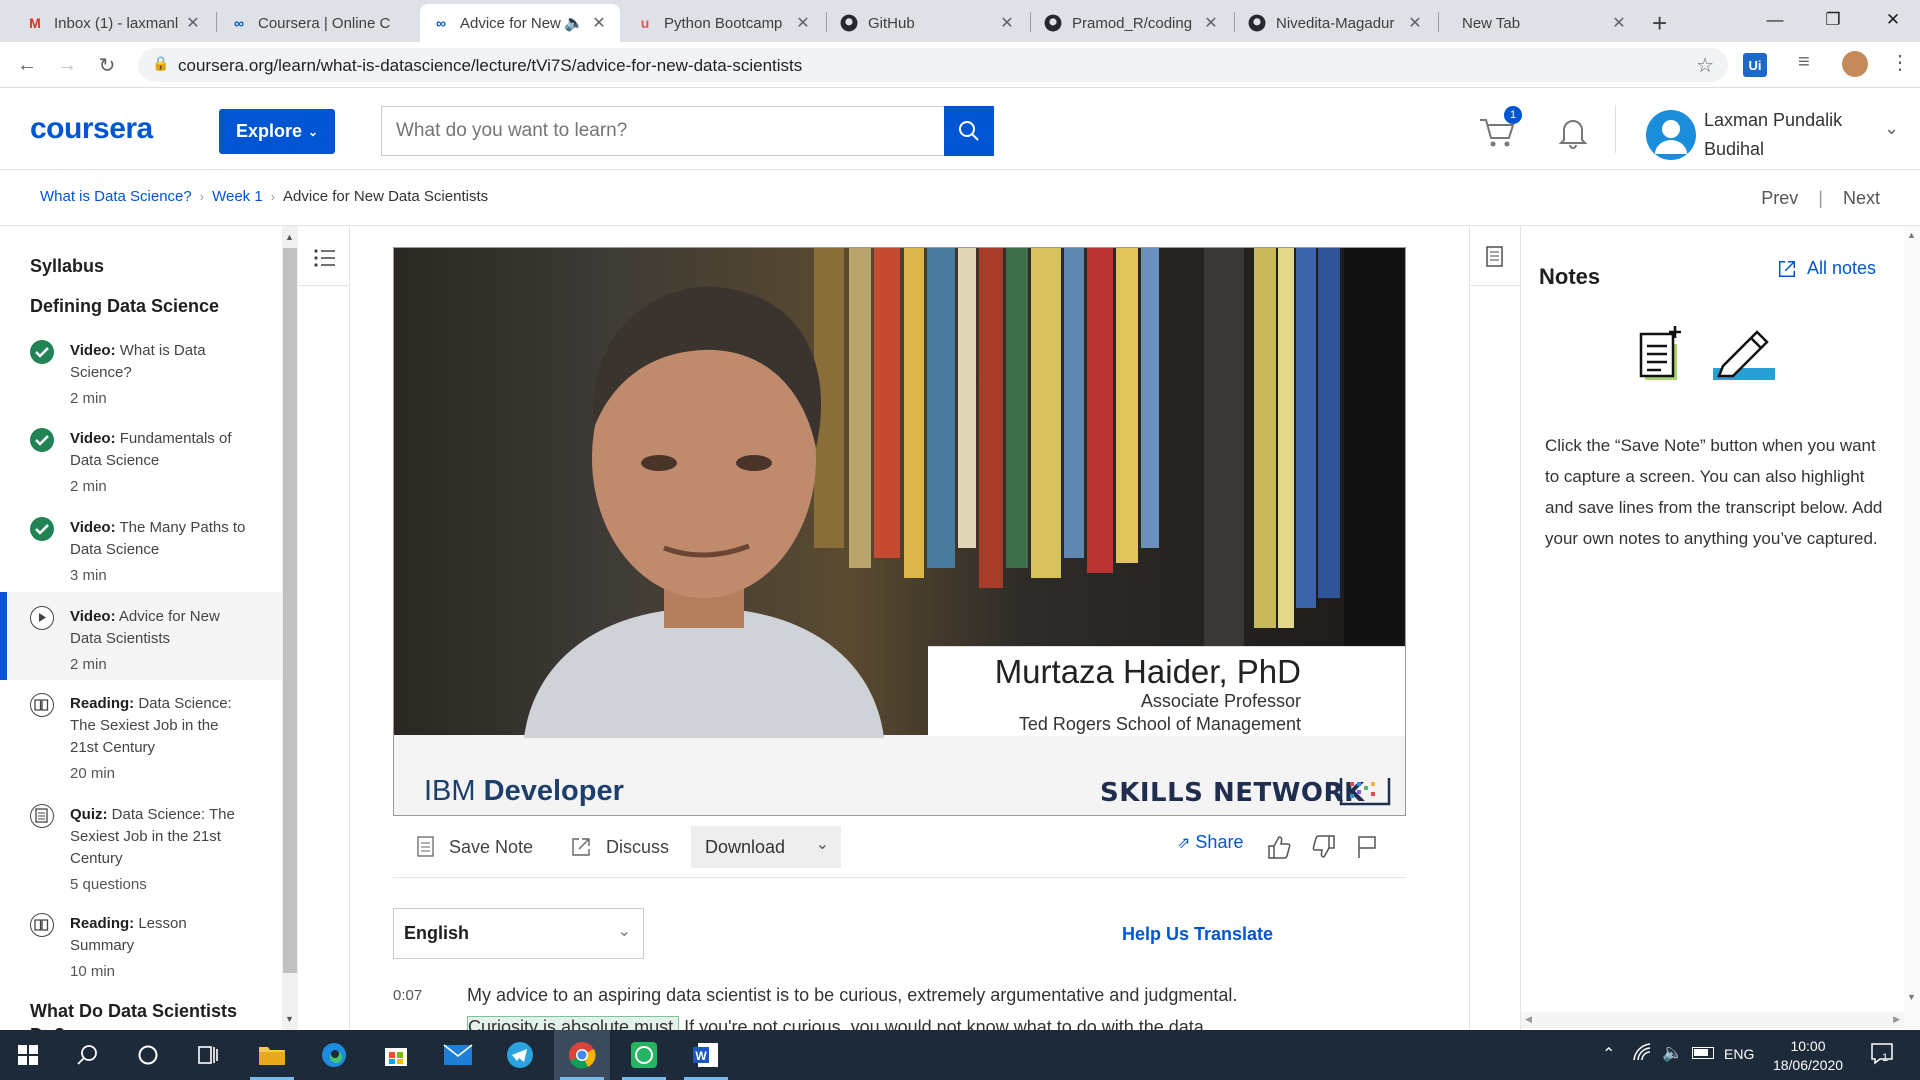 Image resolution: width=1920 pixels, height=1080 pixels. Describe the element at coordinates (1755, 65) in the screenshot. I see `uipath-extension-icon: Ui` at that location.